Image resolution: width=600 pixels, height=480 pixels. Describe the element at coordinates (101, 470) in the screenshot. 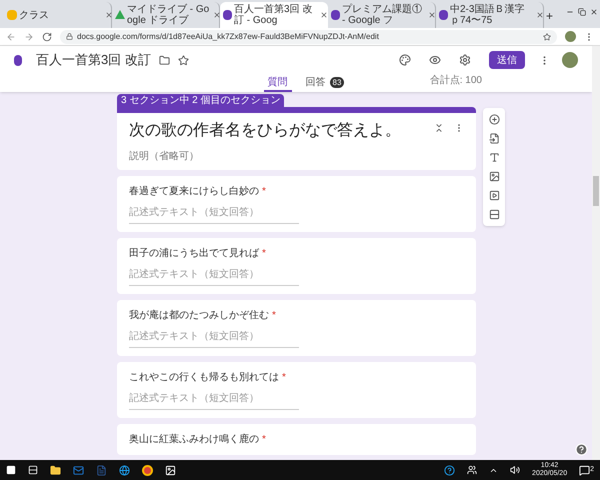

I see `document-icon` at that location.